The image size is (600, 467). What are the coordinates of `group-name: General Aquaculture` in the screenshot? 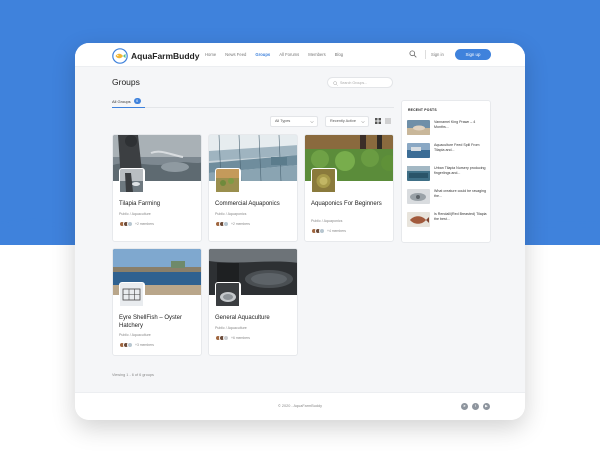 It's located at (255, 319).